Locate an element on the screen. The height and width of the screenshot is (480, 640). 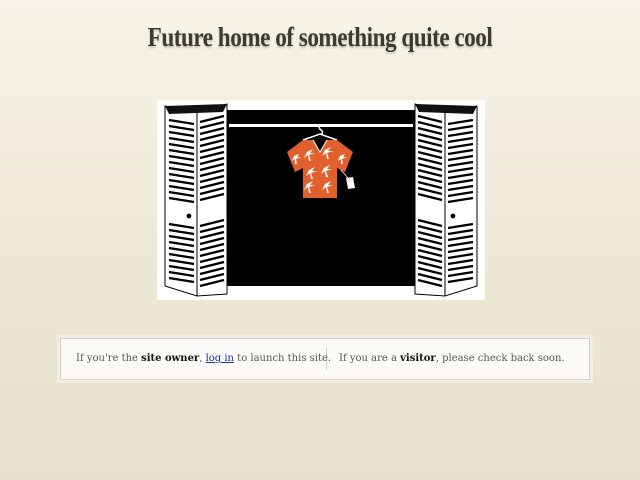
owner-notice-suffix: to launch this site. is located at coordinates (283, 358).